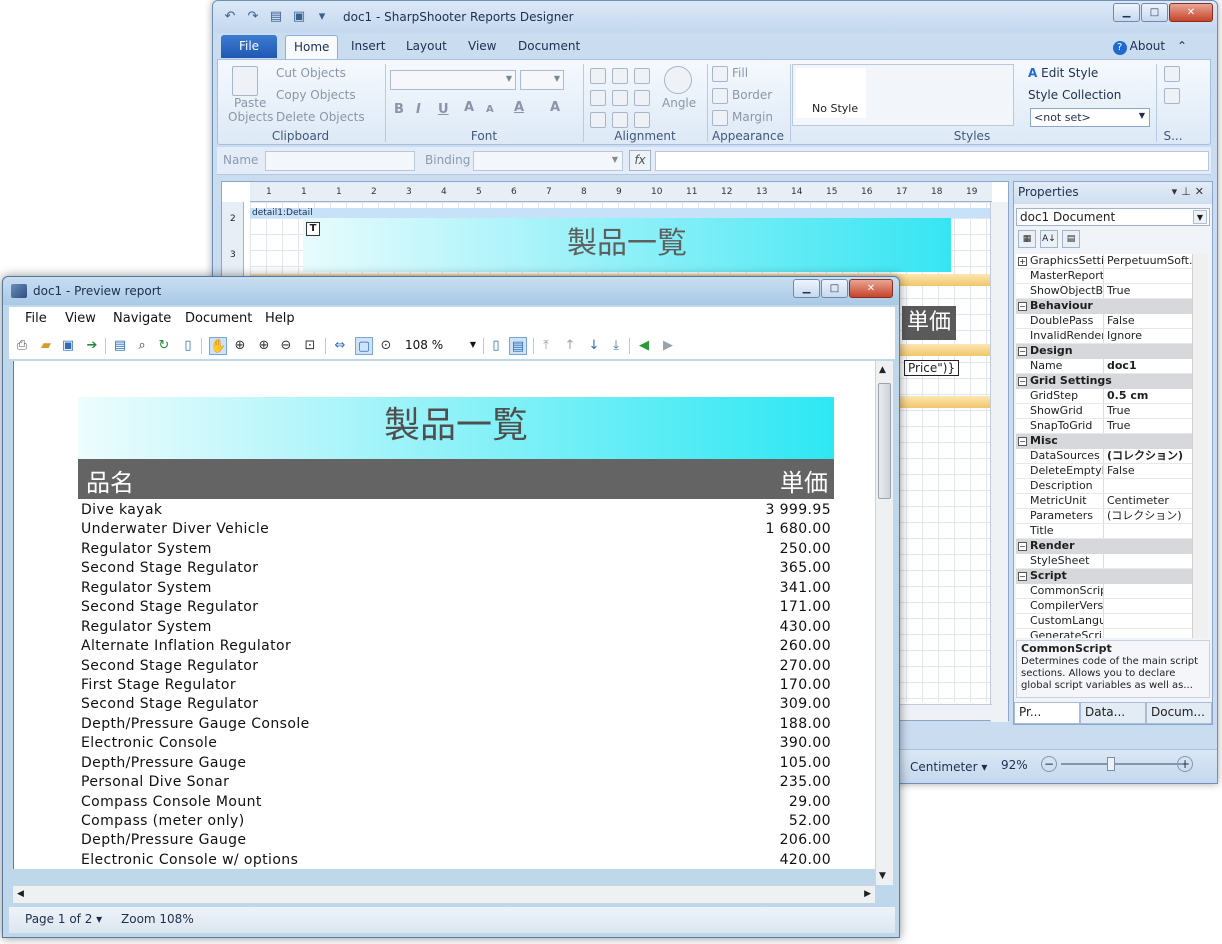 Image resolution: width=1222 pixels, height=944 pixels. What do you see at coordinates (1182, 46) in the screenshot?
I see `collapse-ribbon-icon: ⌃` at bounding box center [1182, 46].